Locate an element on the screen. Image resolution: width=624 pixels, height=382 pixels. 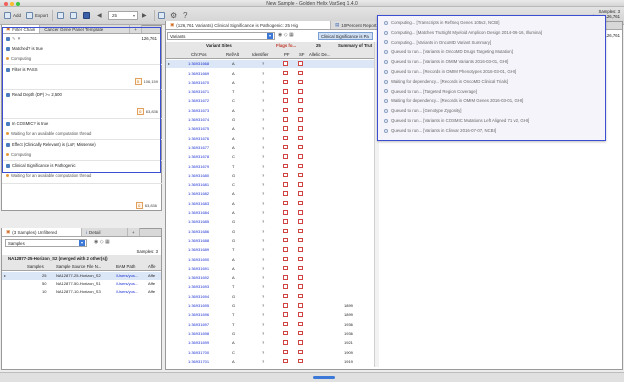
variant-table-row: 1:36931669 A? is located at coordinates (270, 73).